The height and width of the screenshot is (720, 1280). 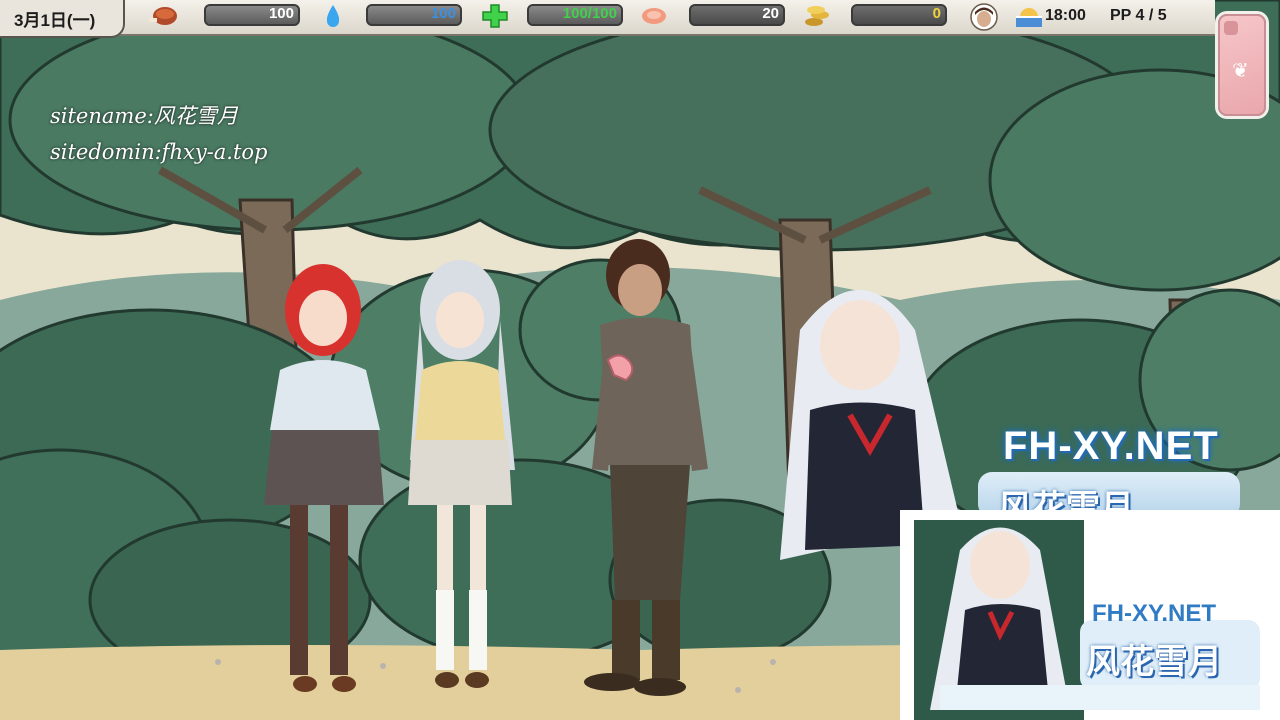 I want to click on brown-haired-man, so click(x=646, y=467).